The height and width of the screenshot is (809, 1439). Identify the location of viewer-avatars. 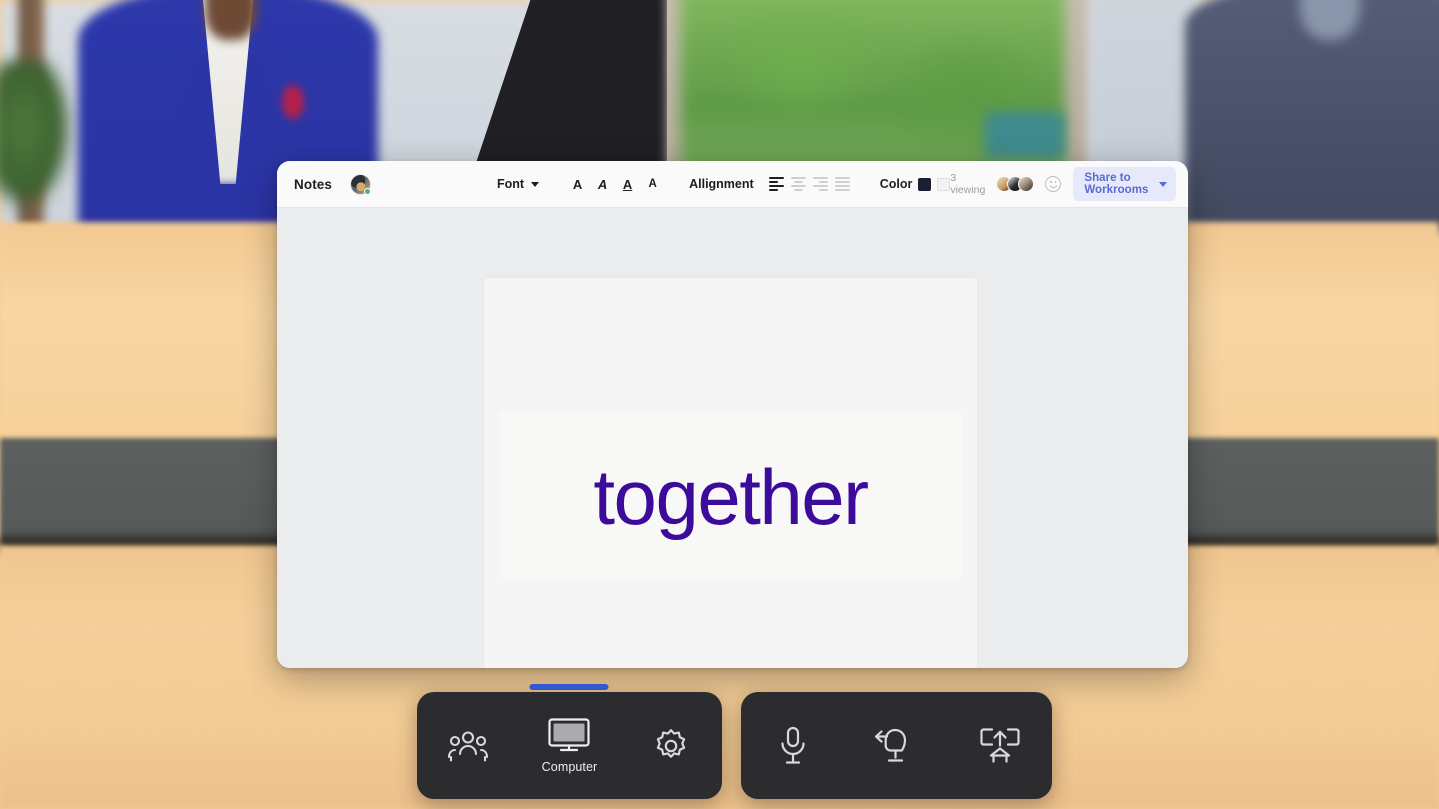
(1015, 184).